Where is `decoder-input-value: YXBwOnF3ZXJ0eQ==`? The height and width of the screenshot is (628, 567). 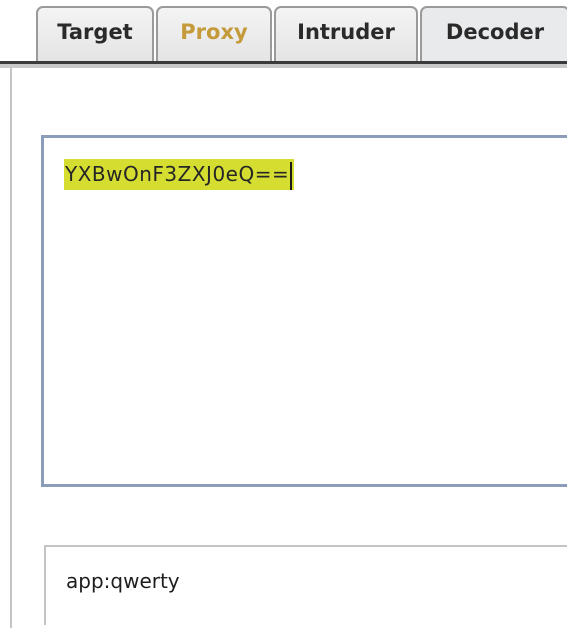
decoder-input-value: YXBwOnF3ZXJ0eQ== is located at coordinates (177, 174).